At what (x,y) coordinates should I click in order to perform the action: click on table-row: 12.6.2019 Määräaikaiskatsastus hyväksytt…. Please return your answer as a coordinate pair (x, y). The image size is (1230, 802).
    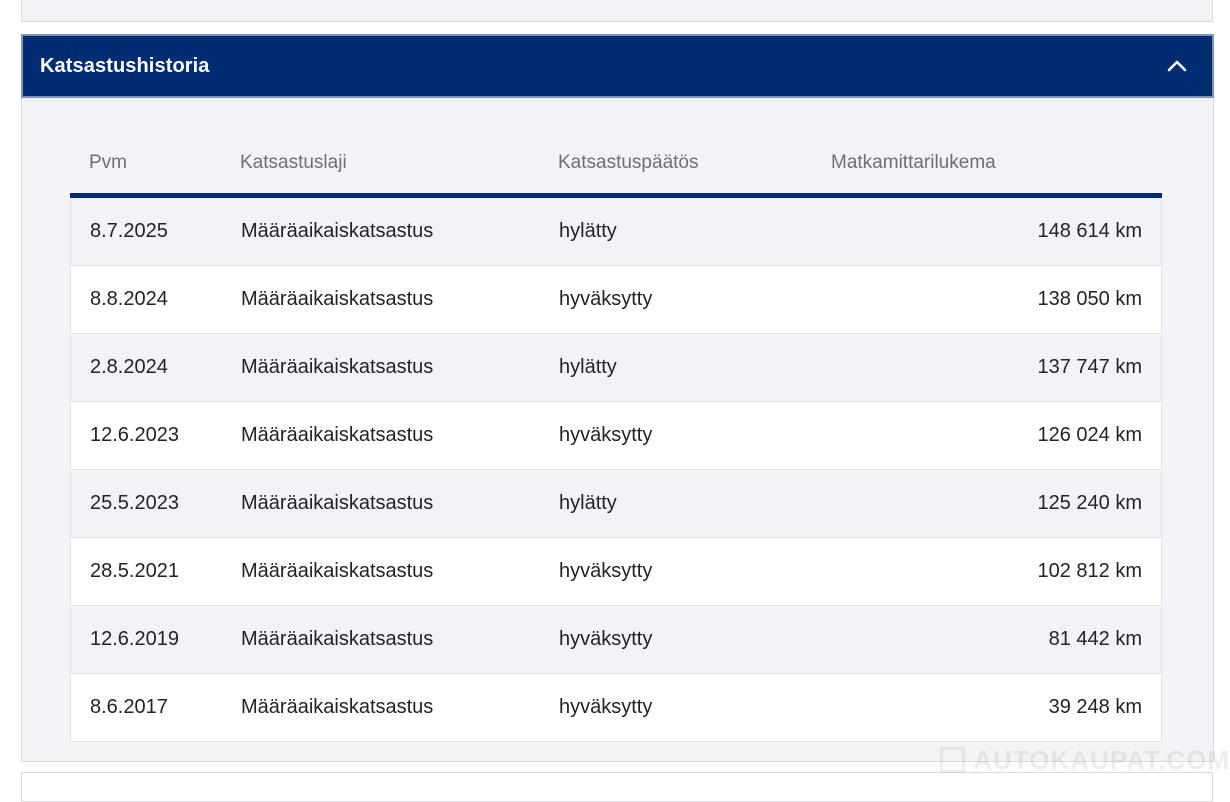
    Looking at the image, I should click on (616, 640).